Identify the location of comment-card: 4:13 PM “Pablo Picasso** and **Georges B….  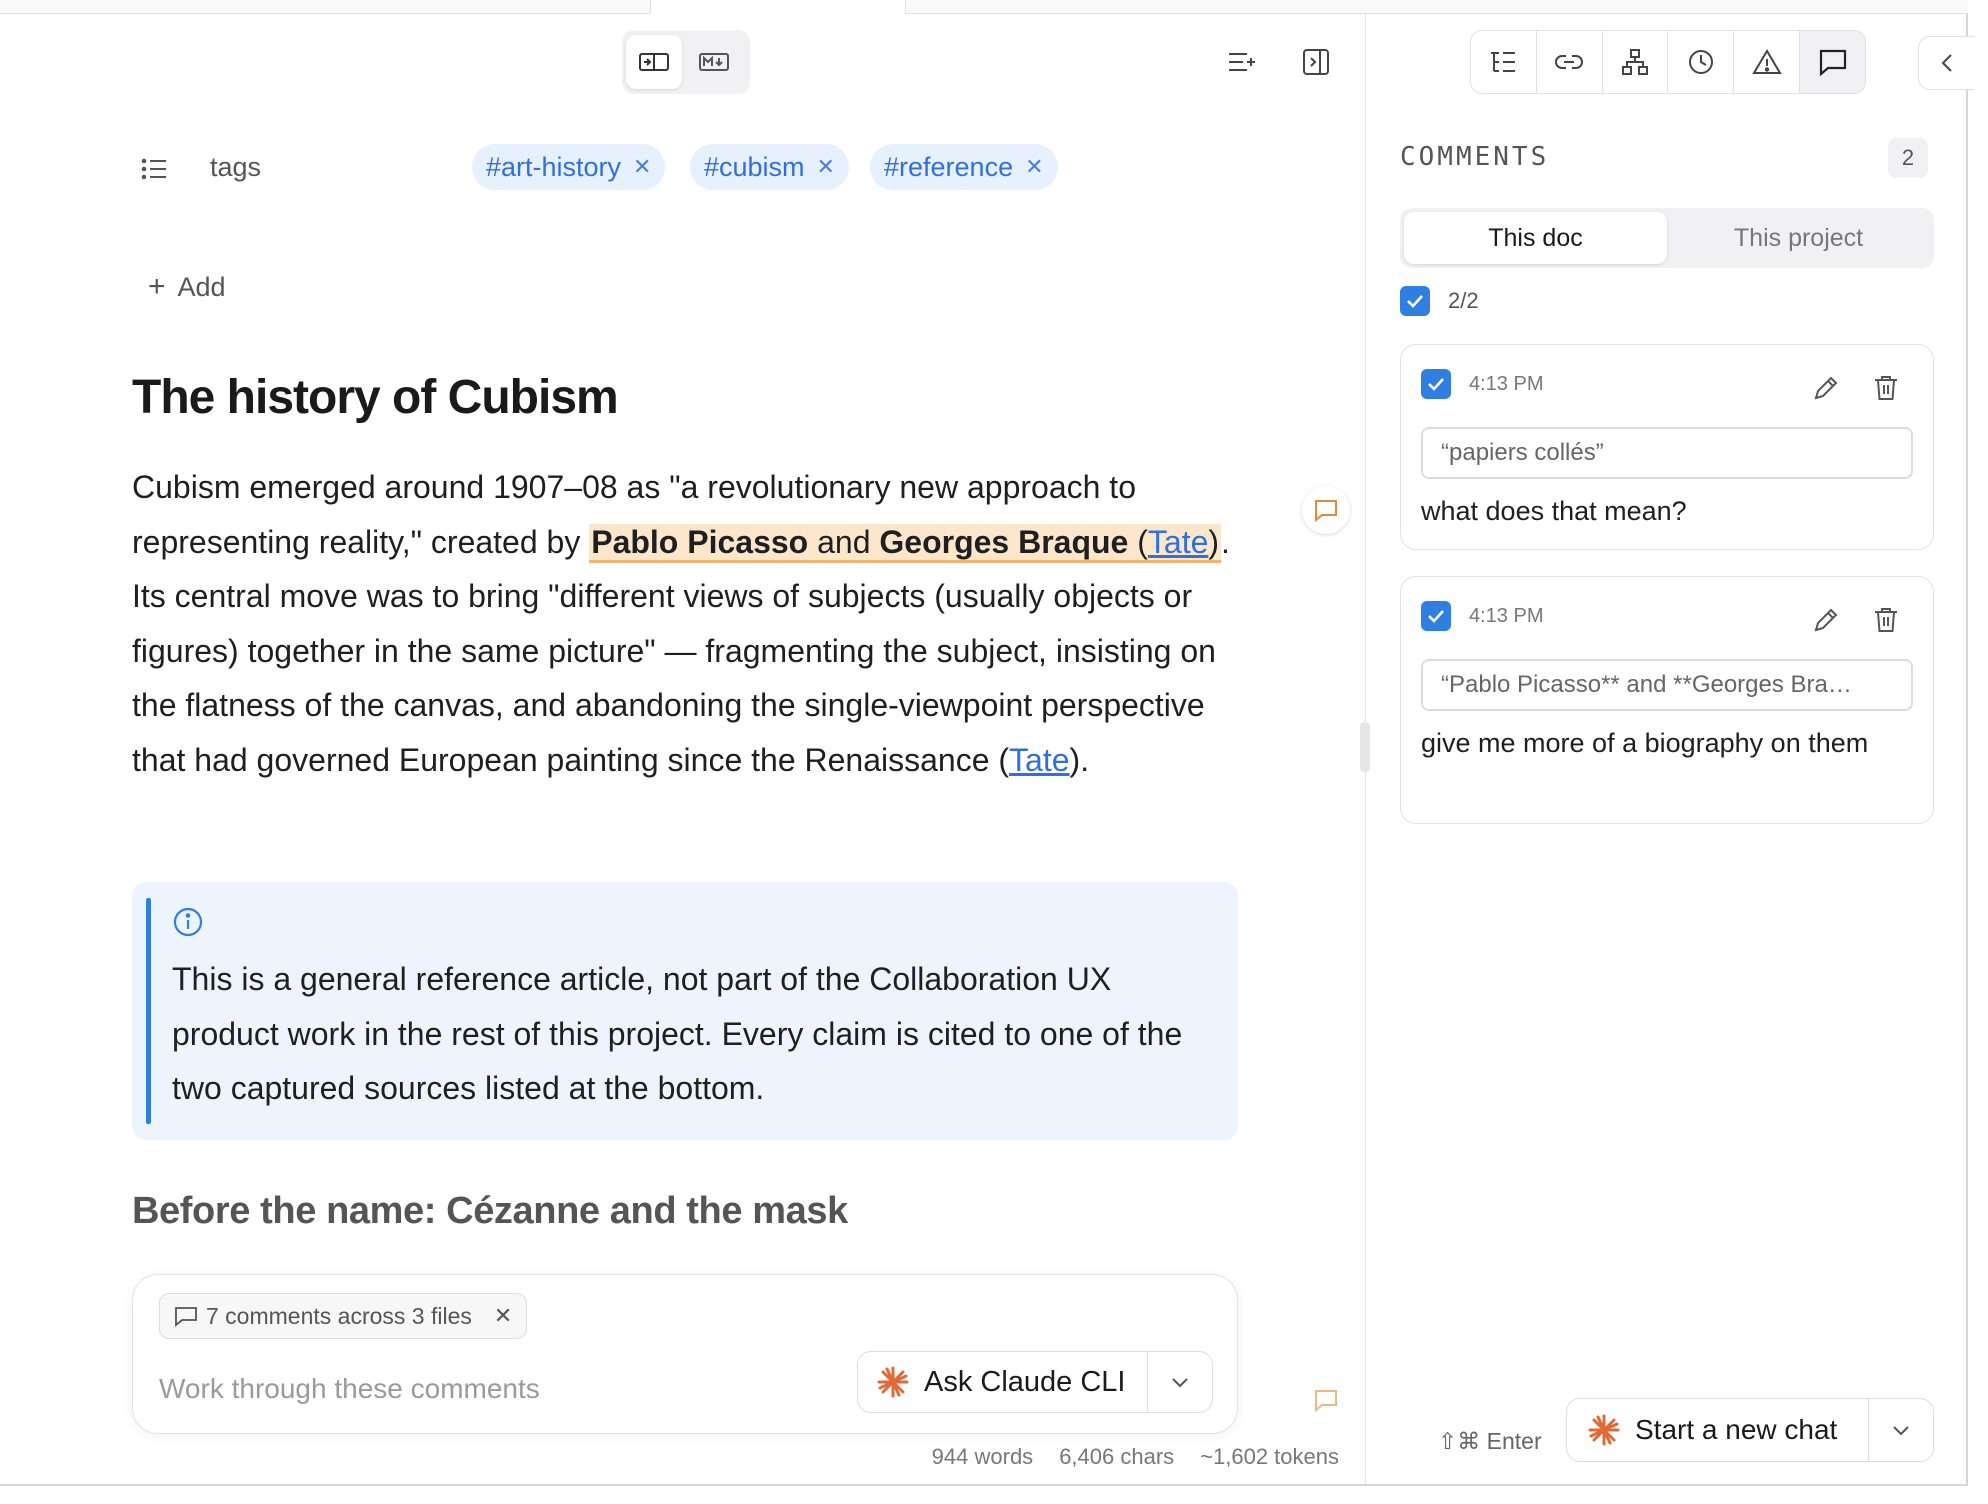
(1667, 700).